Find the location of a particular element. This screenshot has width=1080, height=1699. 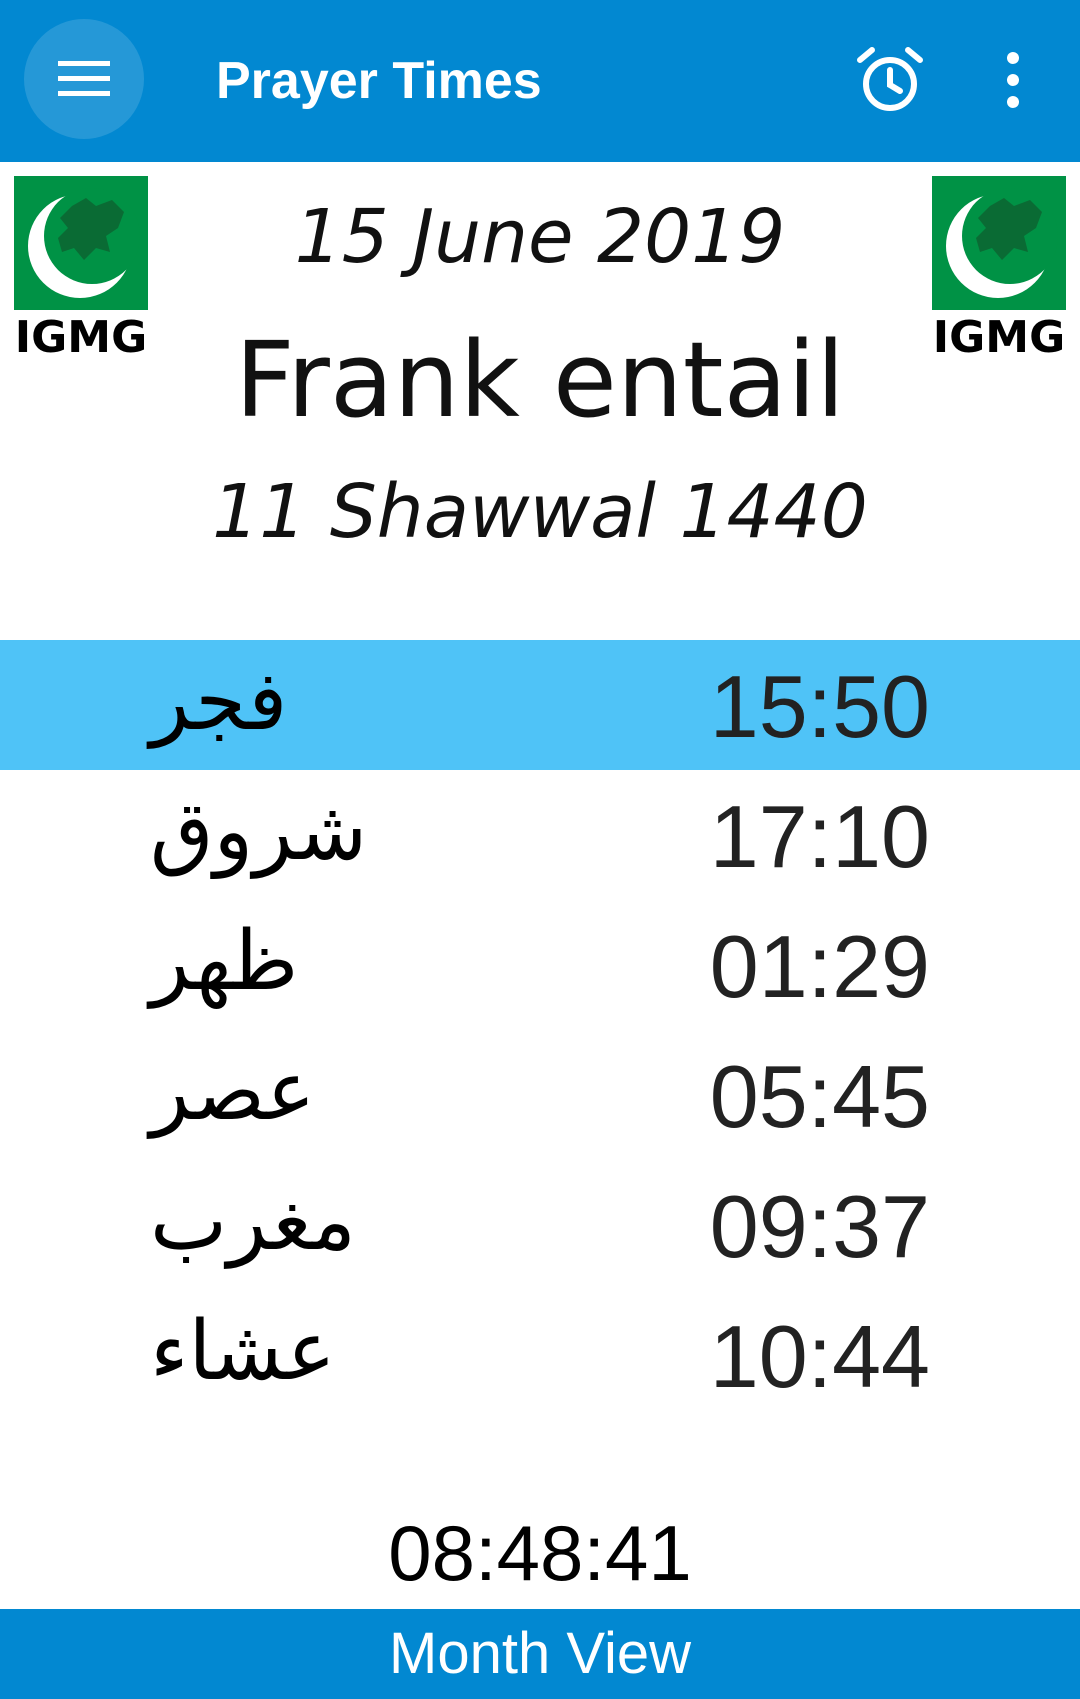

prayer-row-dhuhr: ظهر 01:29 is located at coordinates (540, 965).